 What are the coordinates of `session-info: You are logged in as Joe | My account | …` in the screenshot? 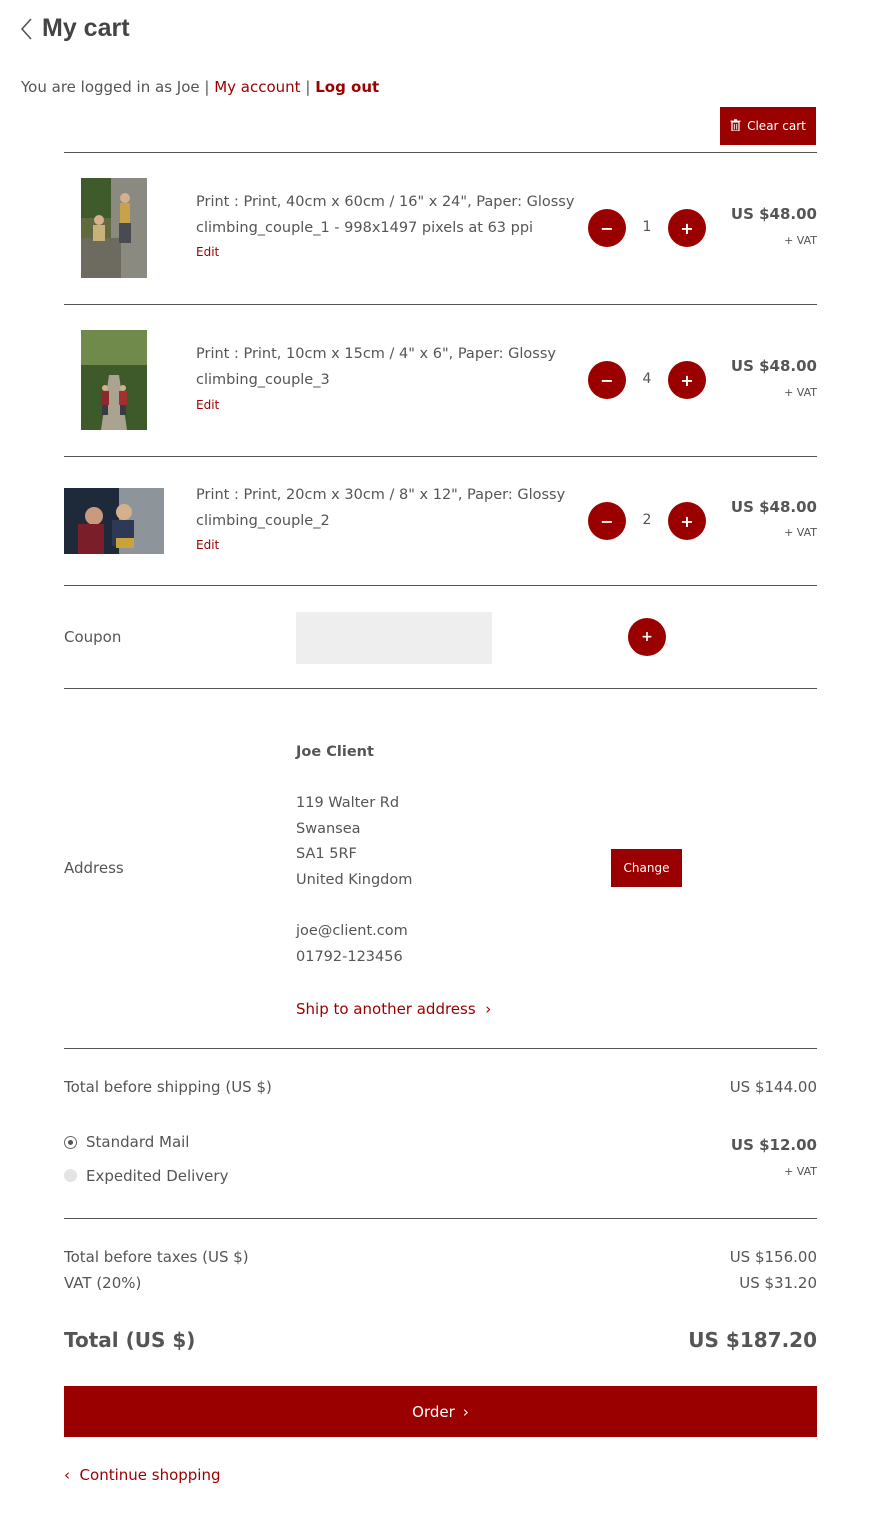 It's located at (200, 87).